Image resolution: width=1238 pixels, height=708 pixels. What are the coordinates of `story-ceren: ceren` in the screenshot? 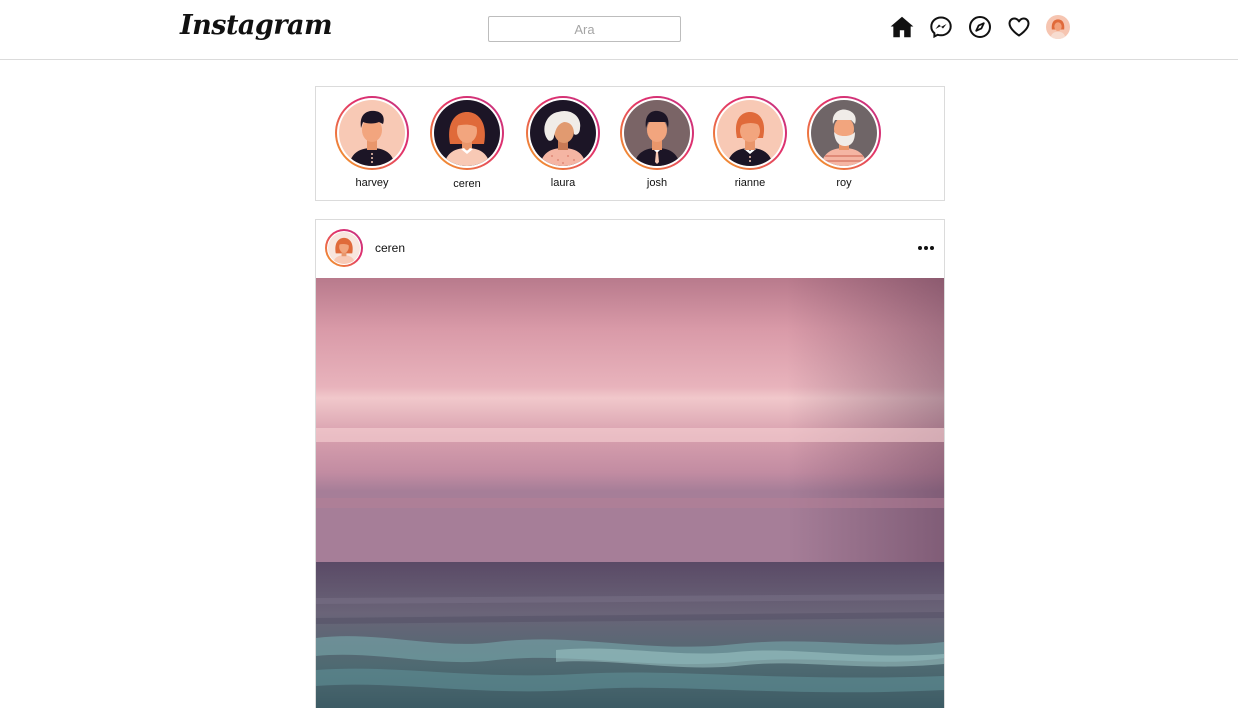 It's located at (467, 143).